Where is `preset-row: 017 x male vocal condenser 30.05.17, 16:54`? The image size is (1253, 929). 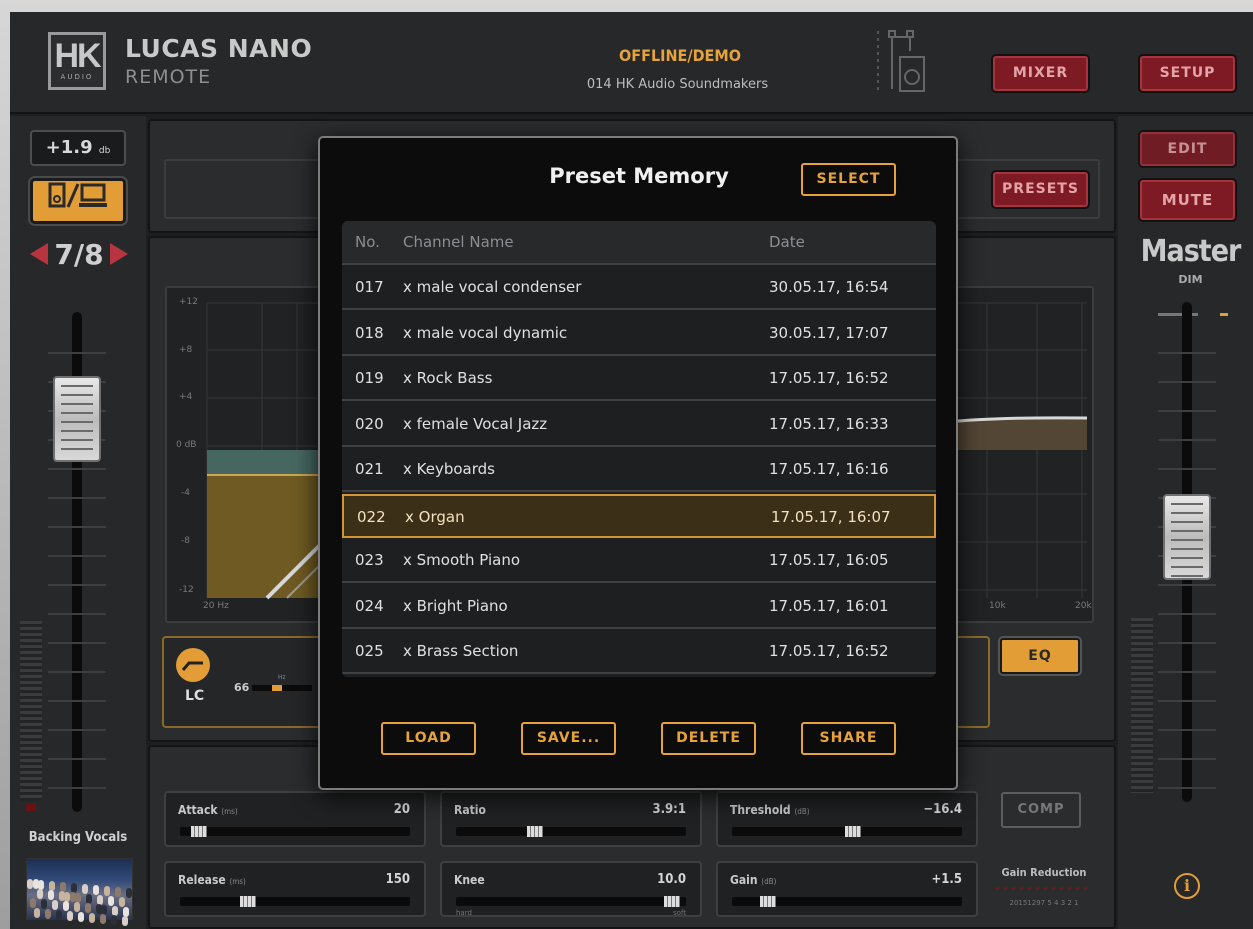 preset-row: 017 x male vocal condenser 30.05.17, 16:54 is located at coordinates (639, 288).